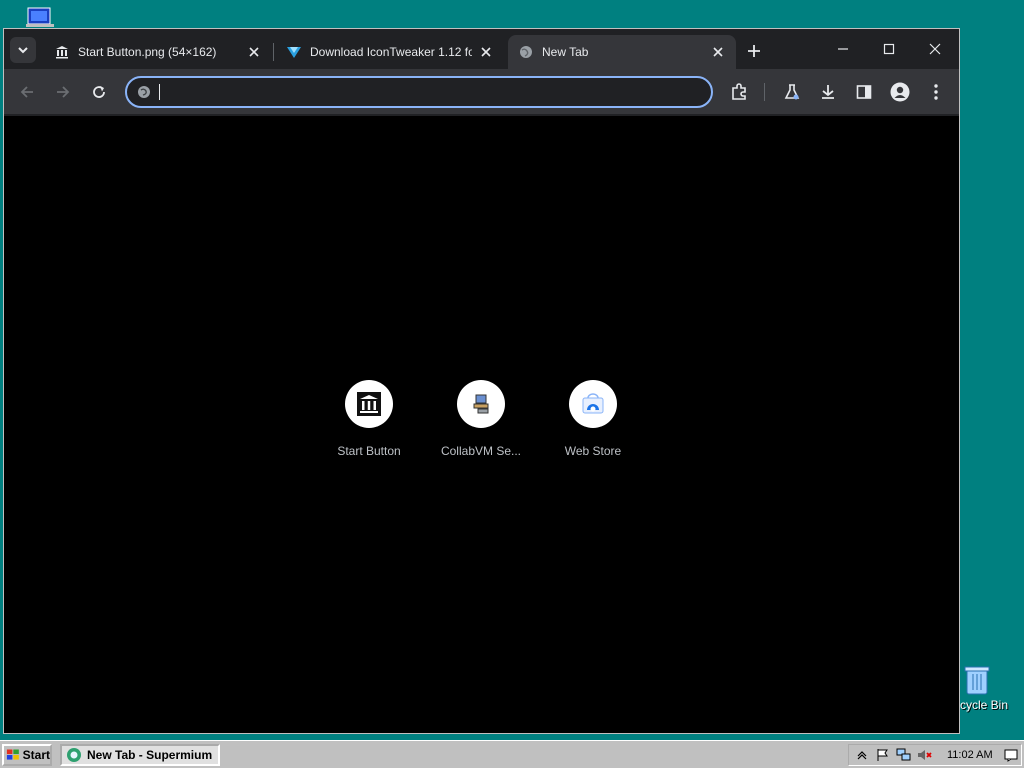 This screenshot has height=768, width=1024. I want to click on maximize-button, so click(889, 49).